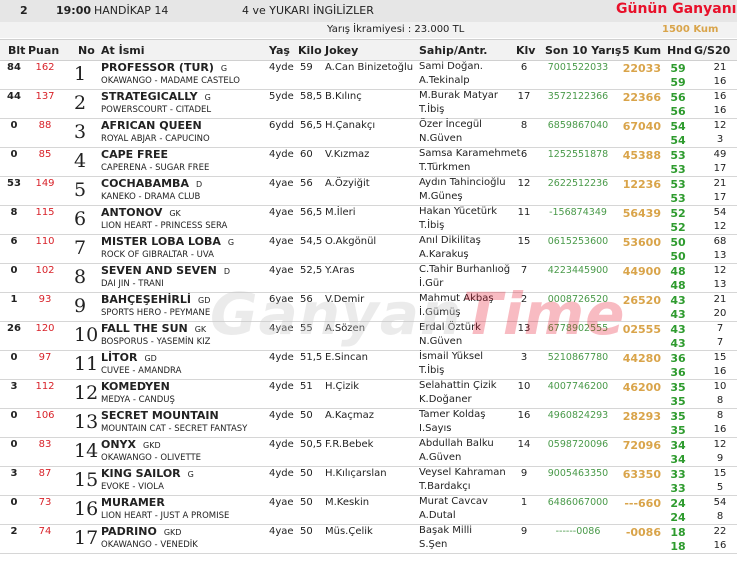  Describe the element at coordinates (131, 212) in the screenshot. I see `horse-name: ANTONOV` at that location.